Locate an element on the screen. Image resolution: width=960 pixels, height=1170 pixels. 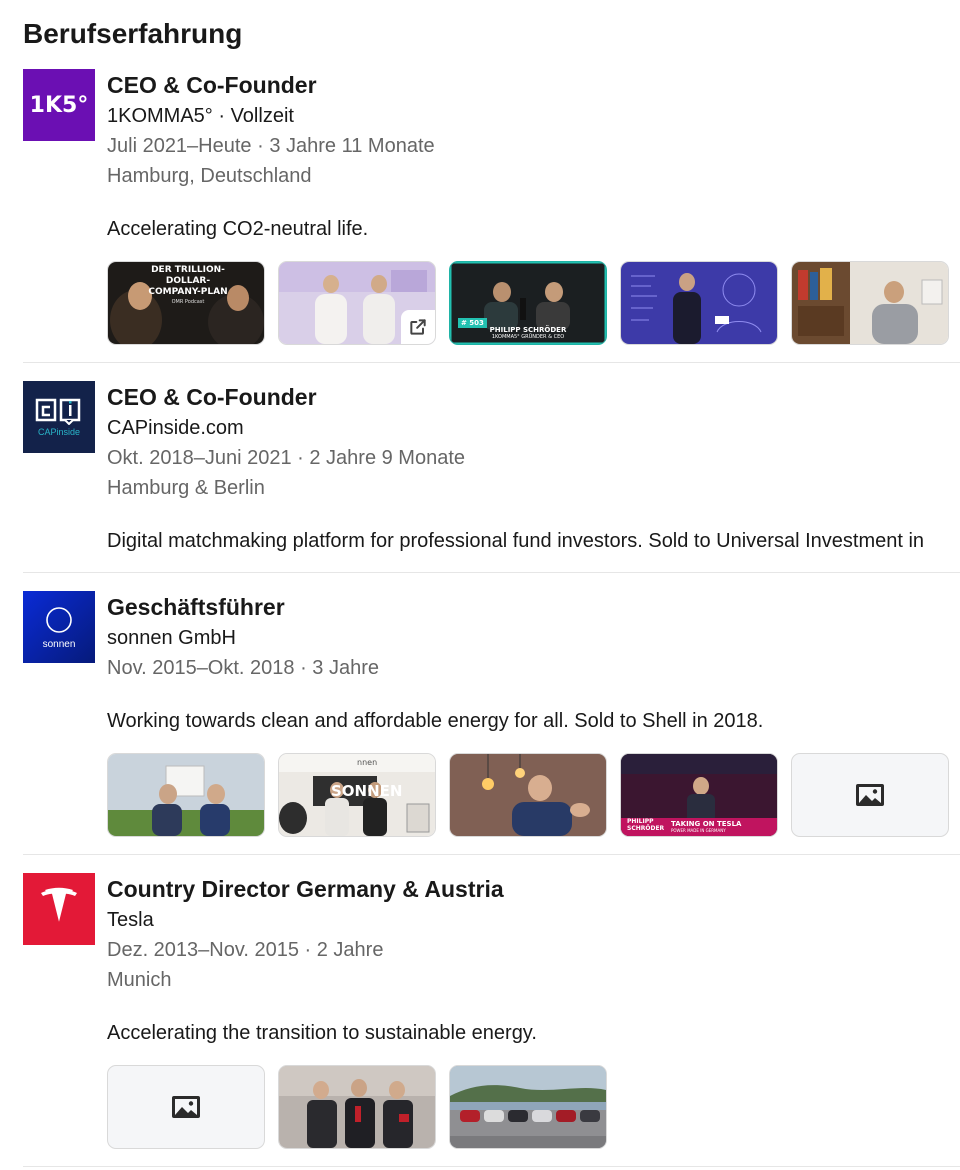
tesla-t-icon is located at coordinates (59, 904).